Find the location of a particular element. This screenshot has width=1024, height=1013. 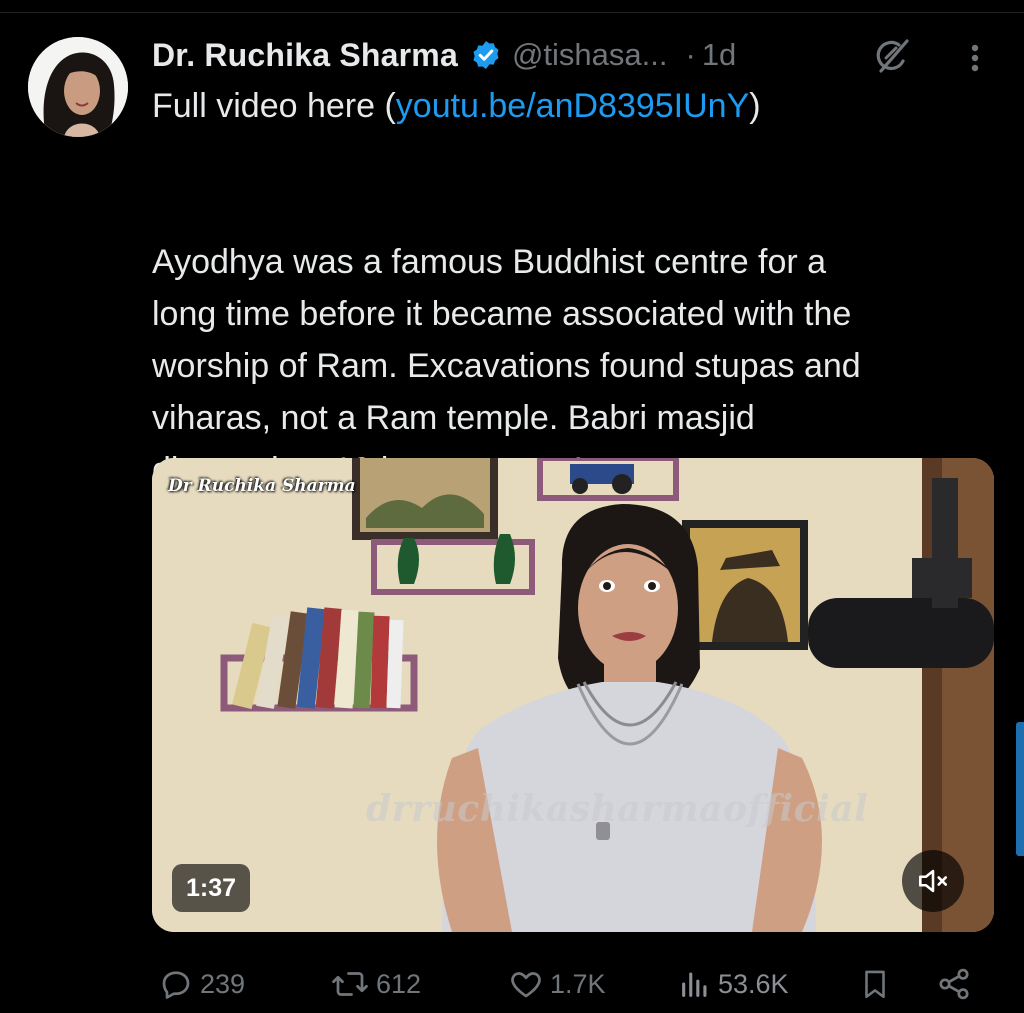

verified-badge-icon is located at coordinates (486, 55).